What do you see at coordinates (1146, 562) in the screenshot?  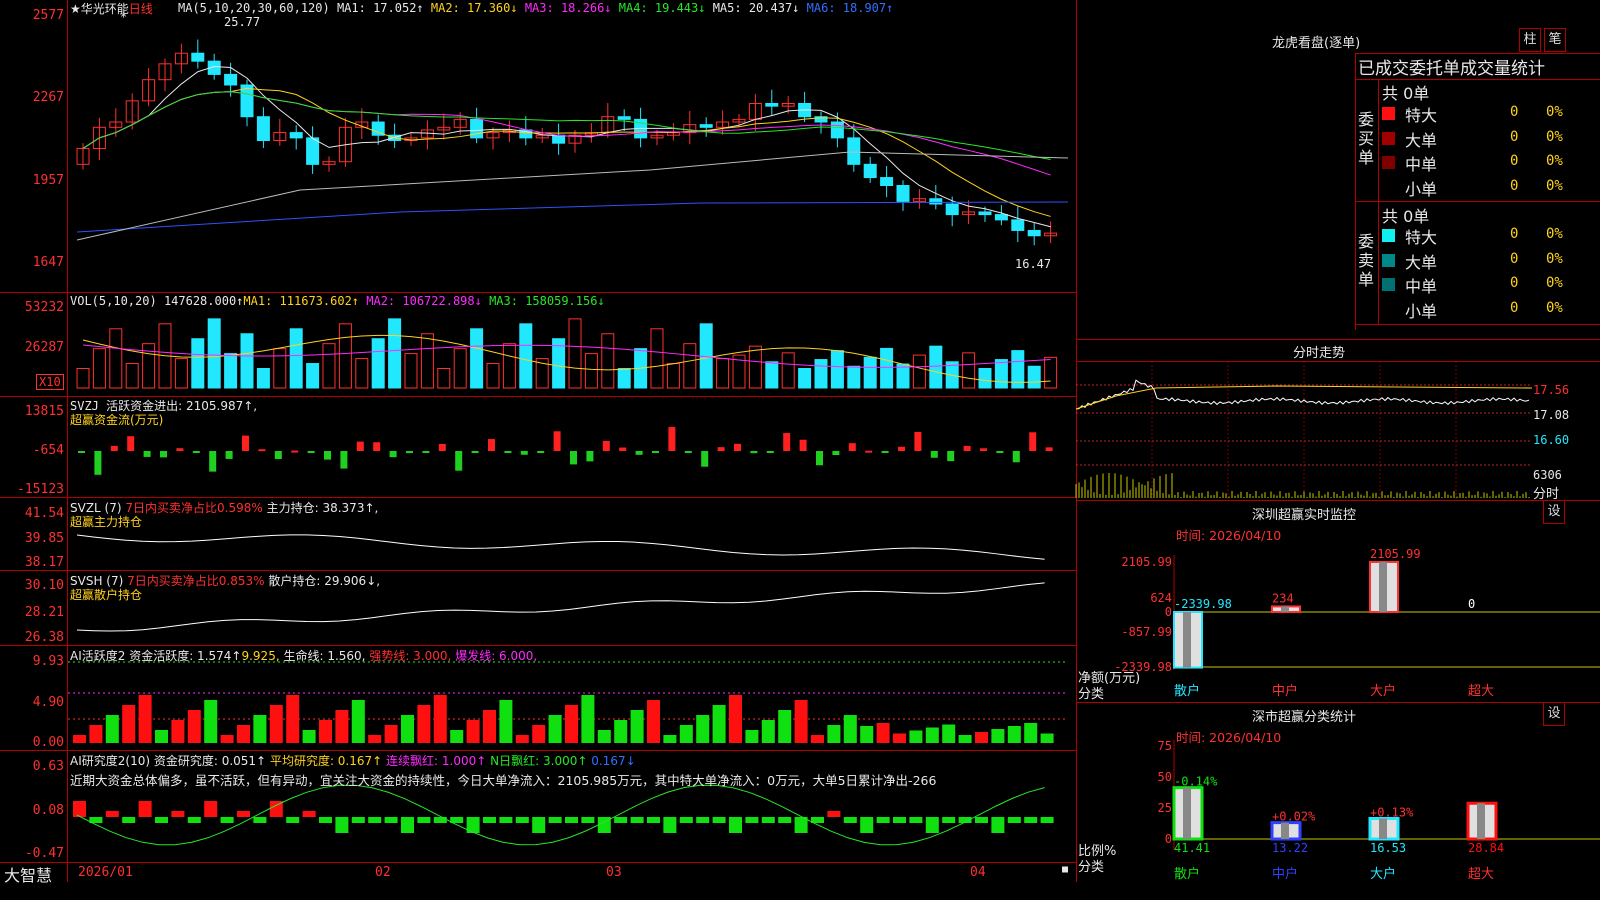 I see `sz-axis-tick: 2105.99` at bounding box center [1146, 562].